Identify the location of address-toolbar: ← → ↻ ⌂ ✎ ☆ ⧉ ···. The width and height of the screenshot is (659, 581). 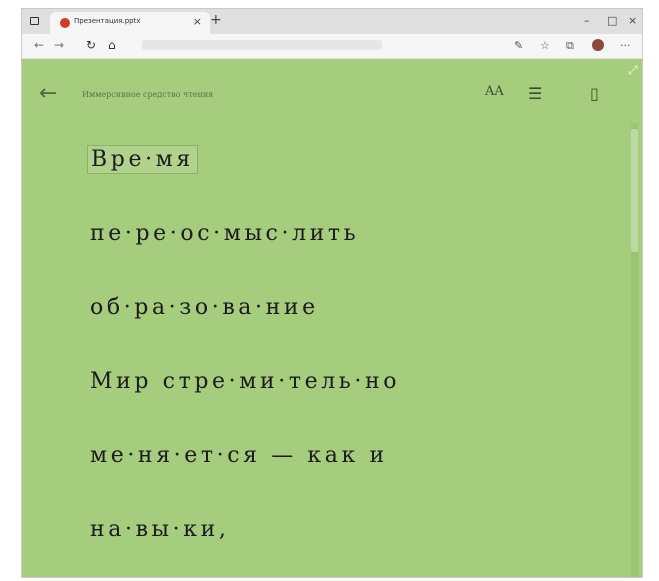
(332, 46).